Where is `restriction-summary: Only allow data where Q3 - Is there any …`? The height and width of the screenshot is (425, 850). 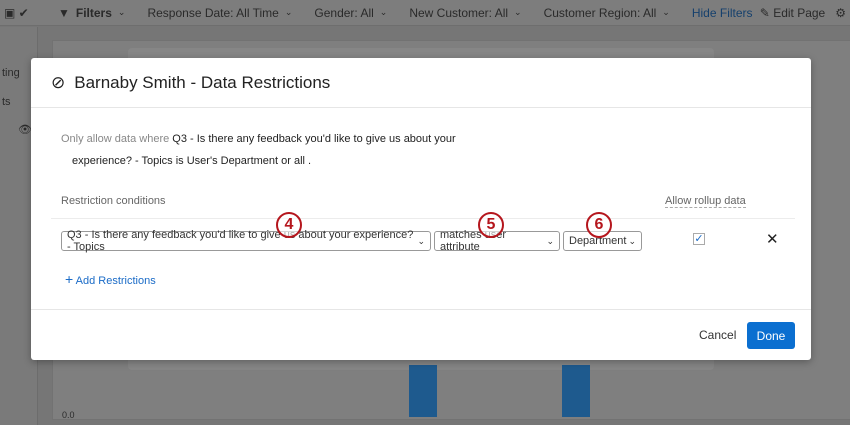 restriction-summary: Only allow data where Q3 - Is there any … is located at coordinates (258, 150).